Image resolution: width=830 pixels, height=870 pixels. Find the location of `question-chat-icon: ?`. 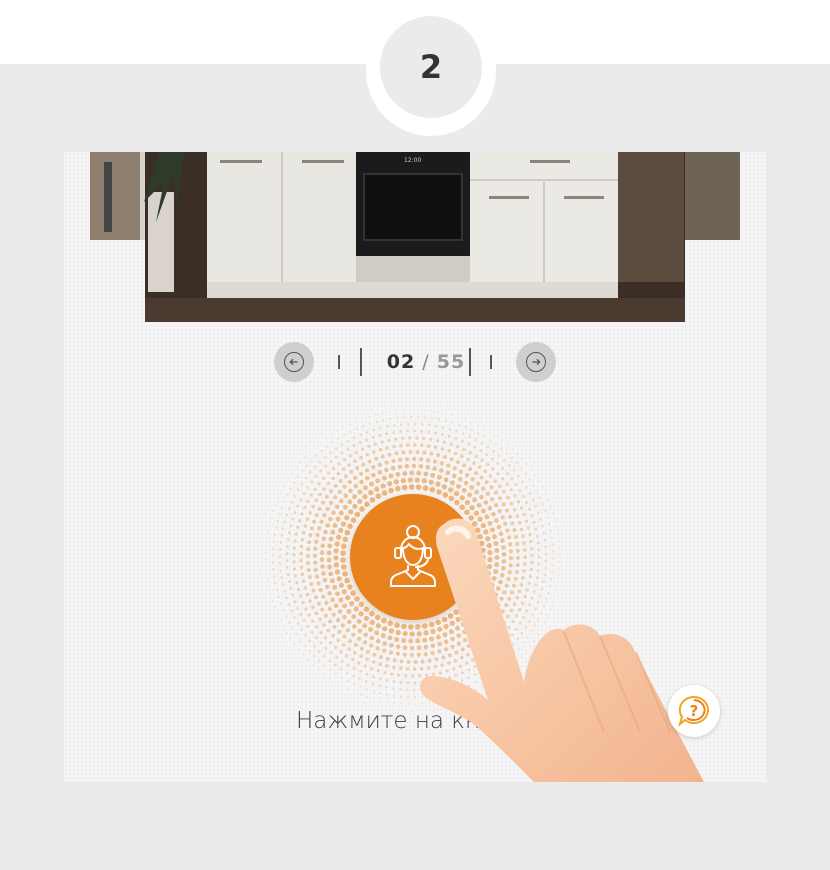

question-chat-icon: ? is located at coordinates (693, 711).